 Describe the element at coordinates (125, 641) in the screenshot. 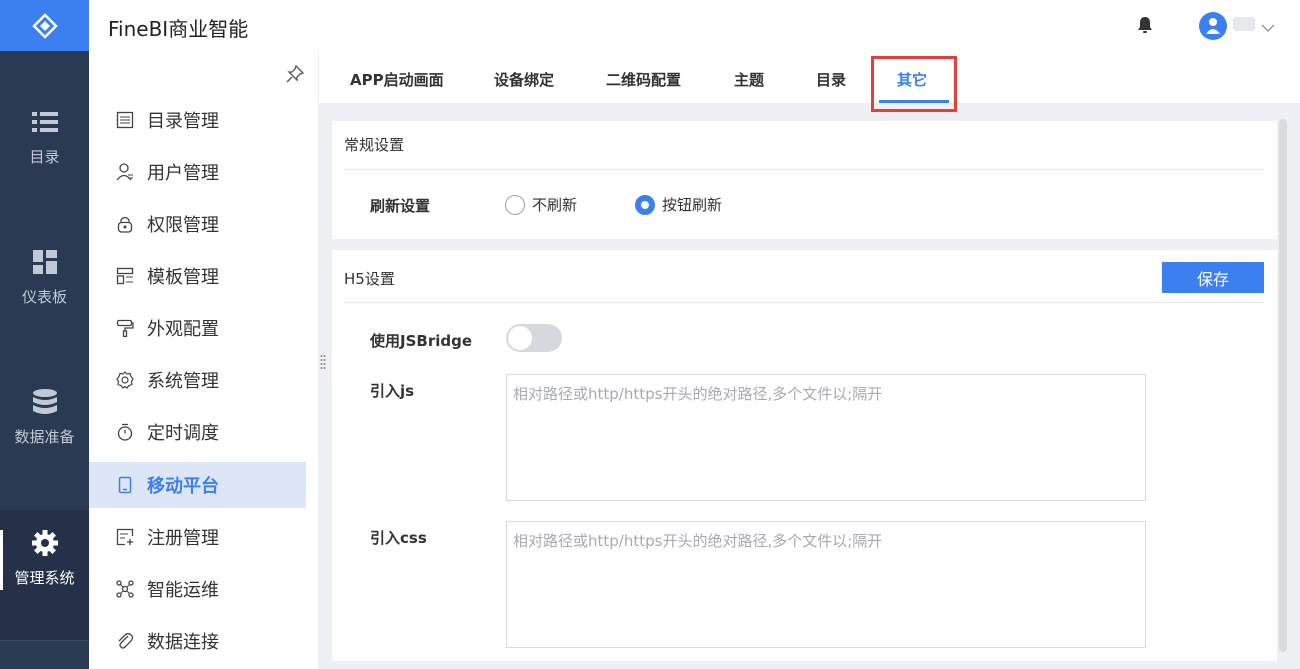

I see `link-icon` at that location.